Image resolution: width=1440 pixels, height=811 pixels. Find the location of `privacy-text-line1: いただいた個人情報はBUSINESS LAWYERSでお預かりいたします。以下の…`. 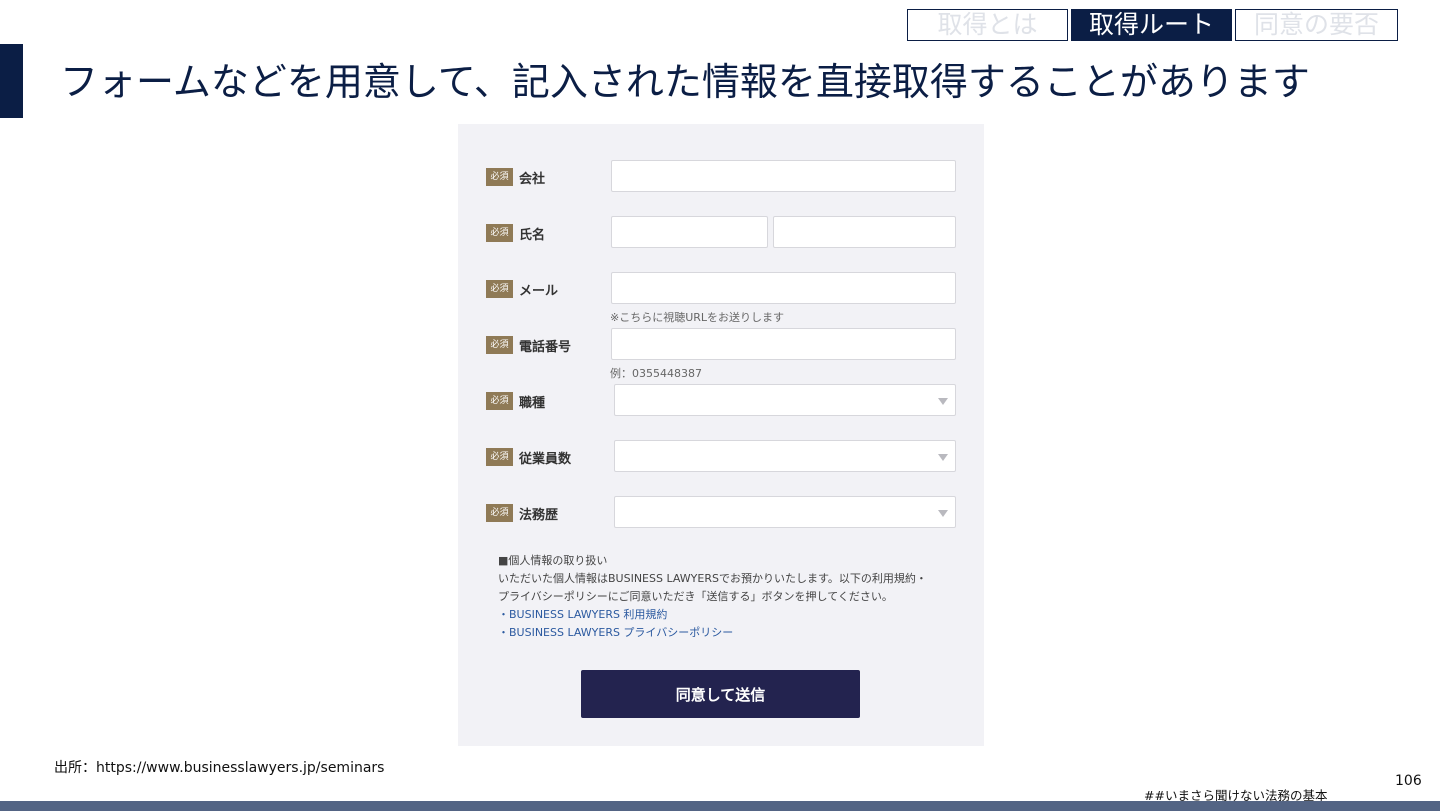

privacy-text-line1: いただいた個人情報はBUSINESS LAWYERSでお預かりいたします。以下の… is located at coordinates (712, 578).